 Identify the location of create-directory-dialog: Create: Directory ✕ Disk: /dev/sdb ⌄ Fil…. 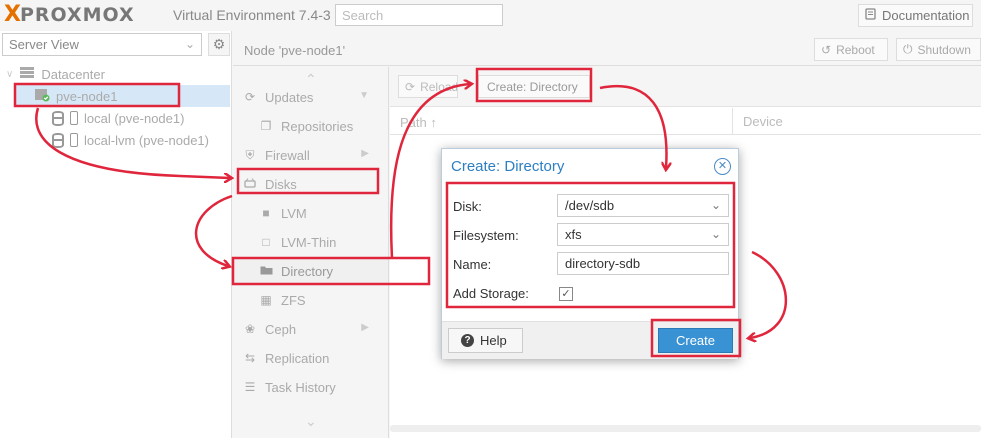
(590, 253).